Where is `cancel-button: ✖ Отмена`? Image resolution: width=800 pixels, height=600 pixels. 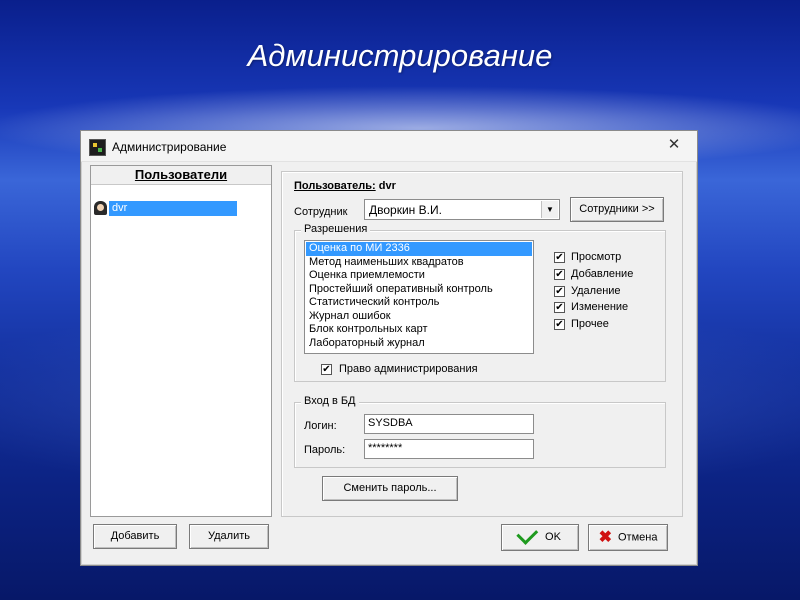
cancel-button: ✖ Отмена is located at coordinates (628, 537).